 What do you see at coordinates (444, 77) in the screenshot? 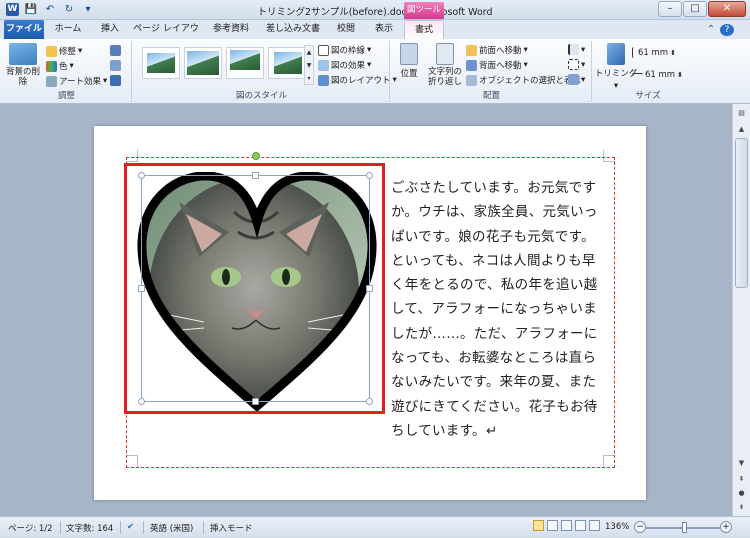
I see `wrap-text-label: 文字列の折り返し` at bounding box center [444, 77].